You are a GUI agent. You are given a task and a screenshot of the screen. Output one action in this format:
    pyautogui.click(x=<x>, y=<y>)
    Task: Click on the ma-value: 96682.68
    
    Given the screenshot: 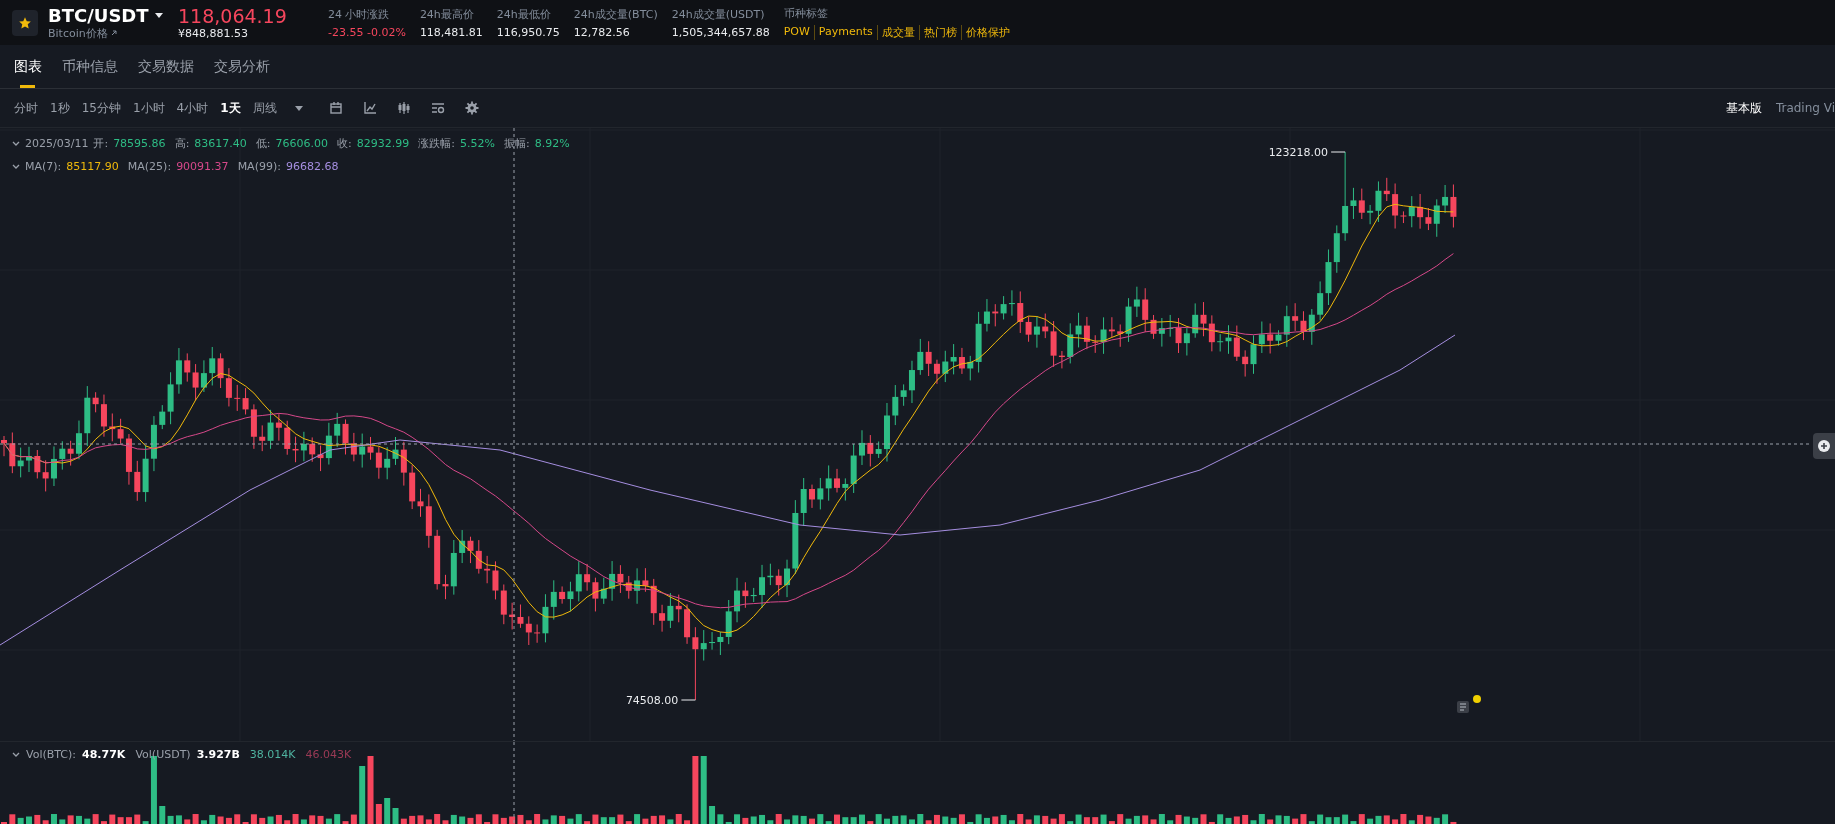 What is the action you would take?
    pyautogui.click(x=312, y=166)
    